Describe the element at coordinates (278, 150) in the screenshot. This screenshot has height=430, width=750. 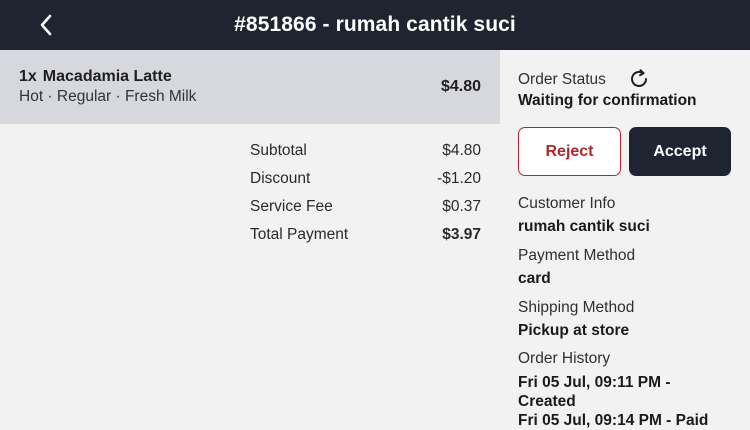
I see `summary-label: Subtotal` at that location.